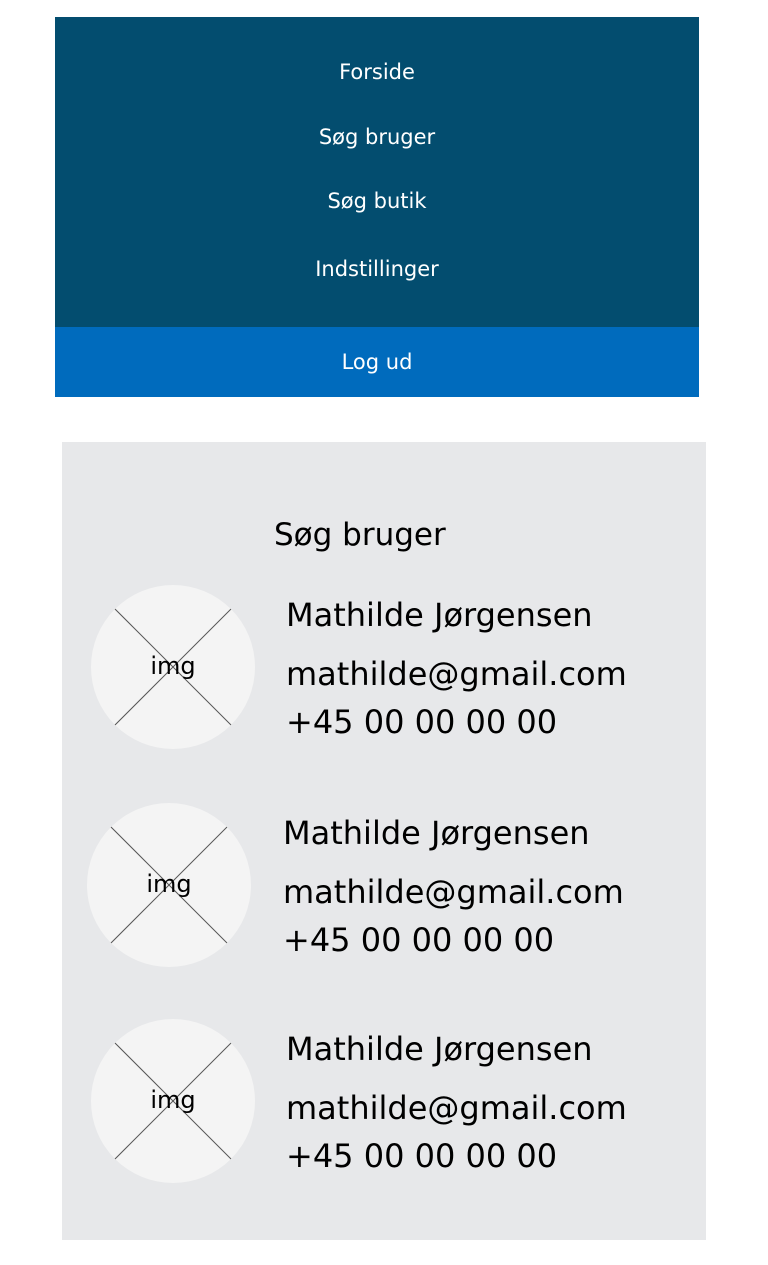 Image resolution: width=768 pixels, height=1265 pixels. Describe the element at coordinates (377, 201) in the screenshot. I see `nav-item-soeg-butik: Søg butik` at that location.